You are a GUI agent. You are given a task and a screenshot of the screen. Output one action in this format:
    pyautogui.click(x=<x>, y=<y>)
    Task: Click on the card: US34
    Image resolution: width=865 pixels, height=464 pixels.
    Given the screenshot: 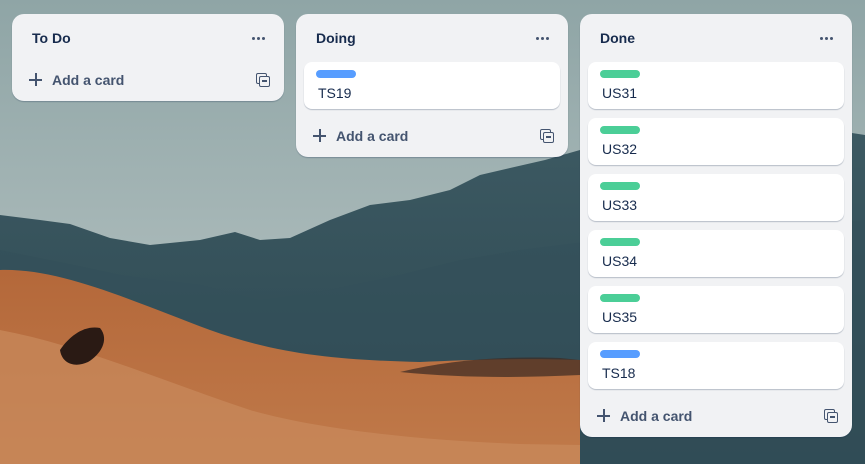 What is the action you would take?
    pyautogui.click(x=716, y=253)
    